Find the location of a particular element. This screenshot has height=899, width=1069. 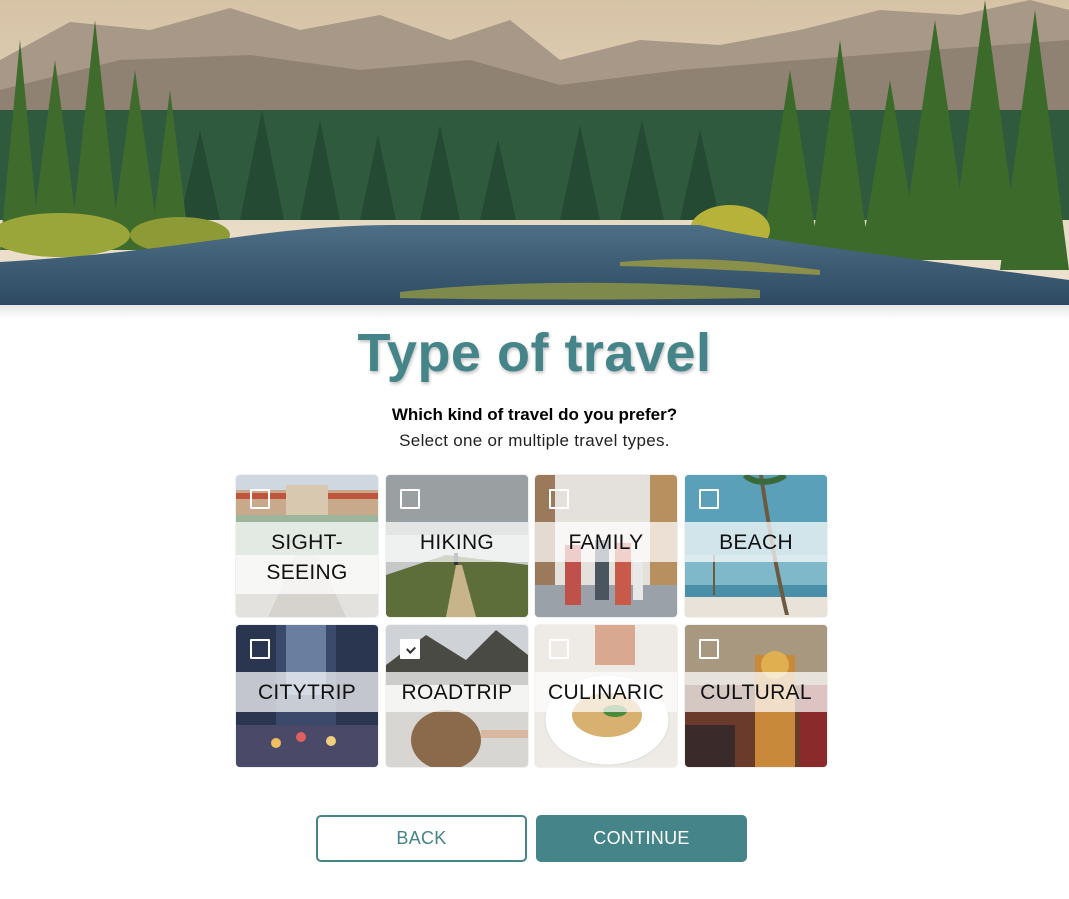

hint-text: Select one or multiple travel types. is located at coordinates (534, 440).